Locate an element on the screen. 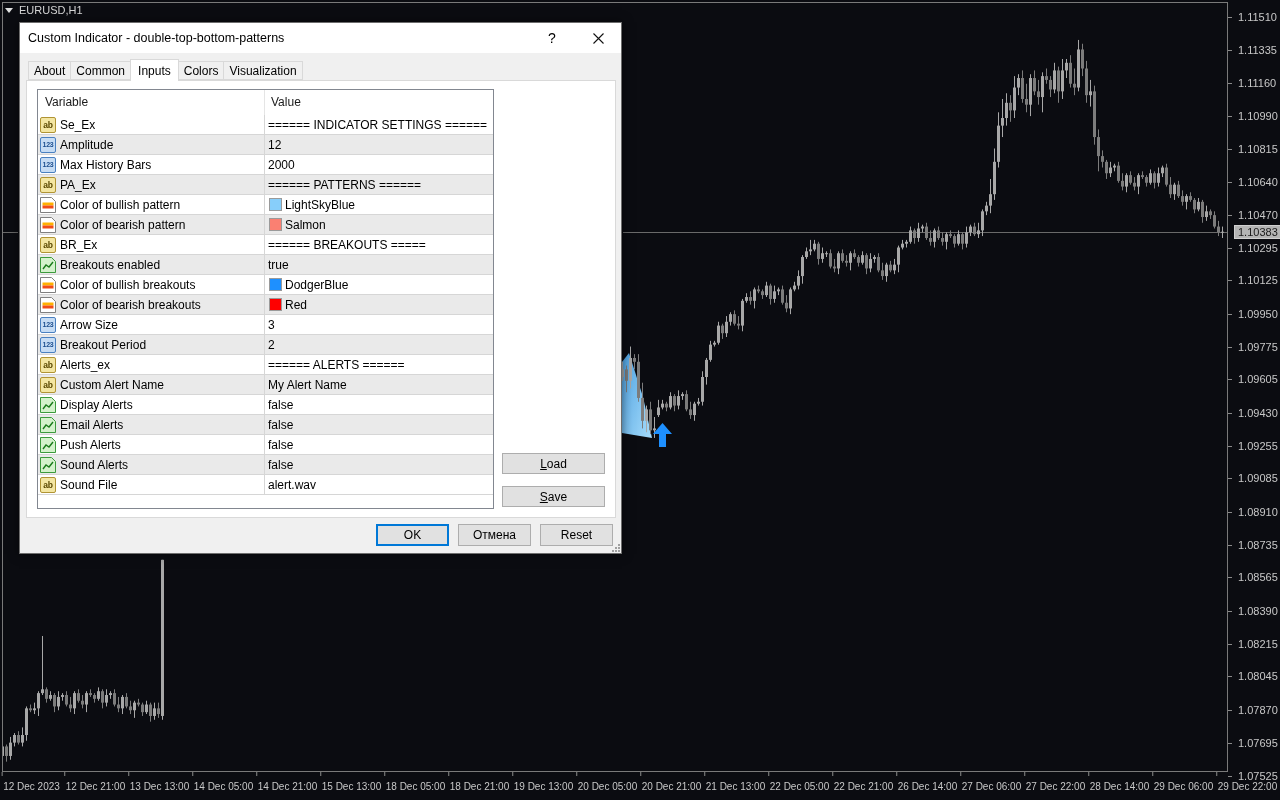  side-button: Load is located at coordinates (553, 463).